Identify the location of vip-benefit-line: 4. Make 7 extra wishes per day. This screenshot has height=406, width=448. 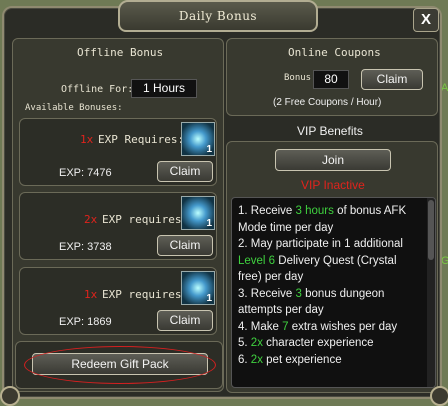
(333, 327).